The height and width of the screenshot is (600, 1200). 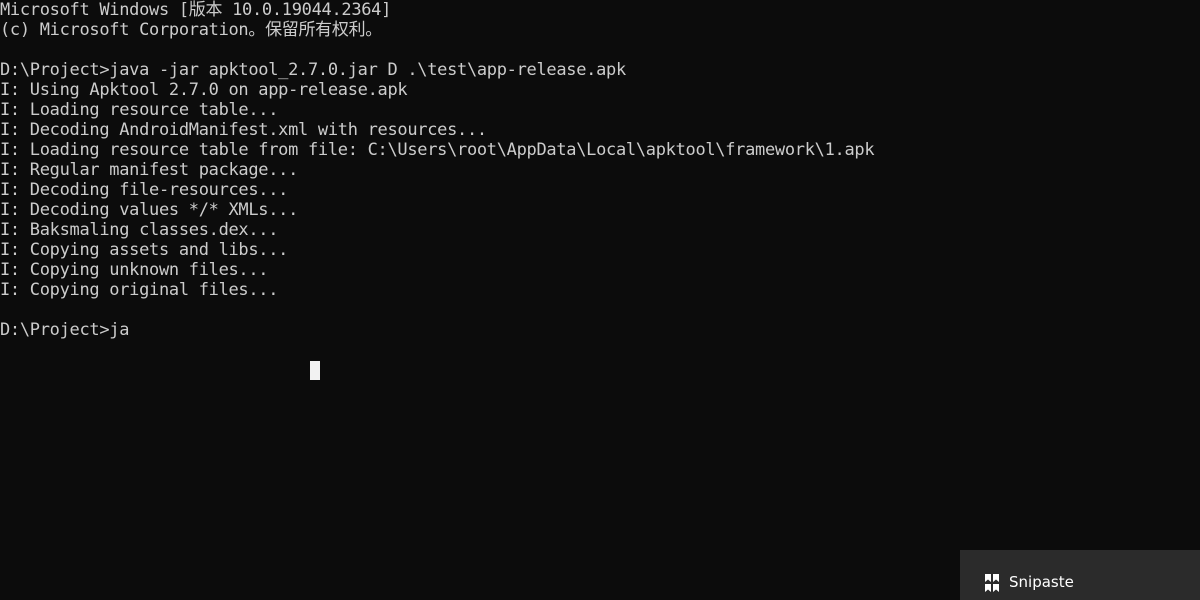 What do you see at coordinates (196, 10) in the screenshot?
I see `terminal-line: Microsoft Windows [版本 10.0.19044.2364]` at bounding box center [196, 10].